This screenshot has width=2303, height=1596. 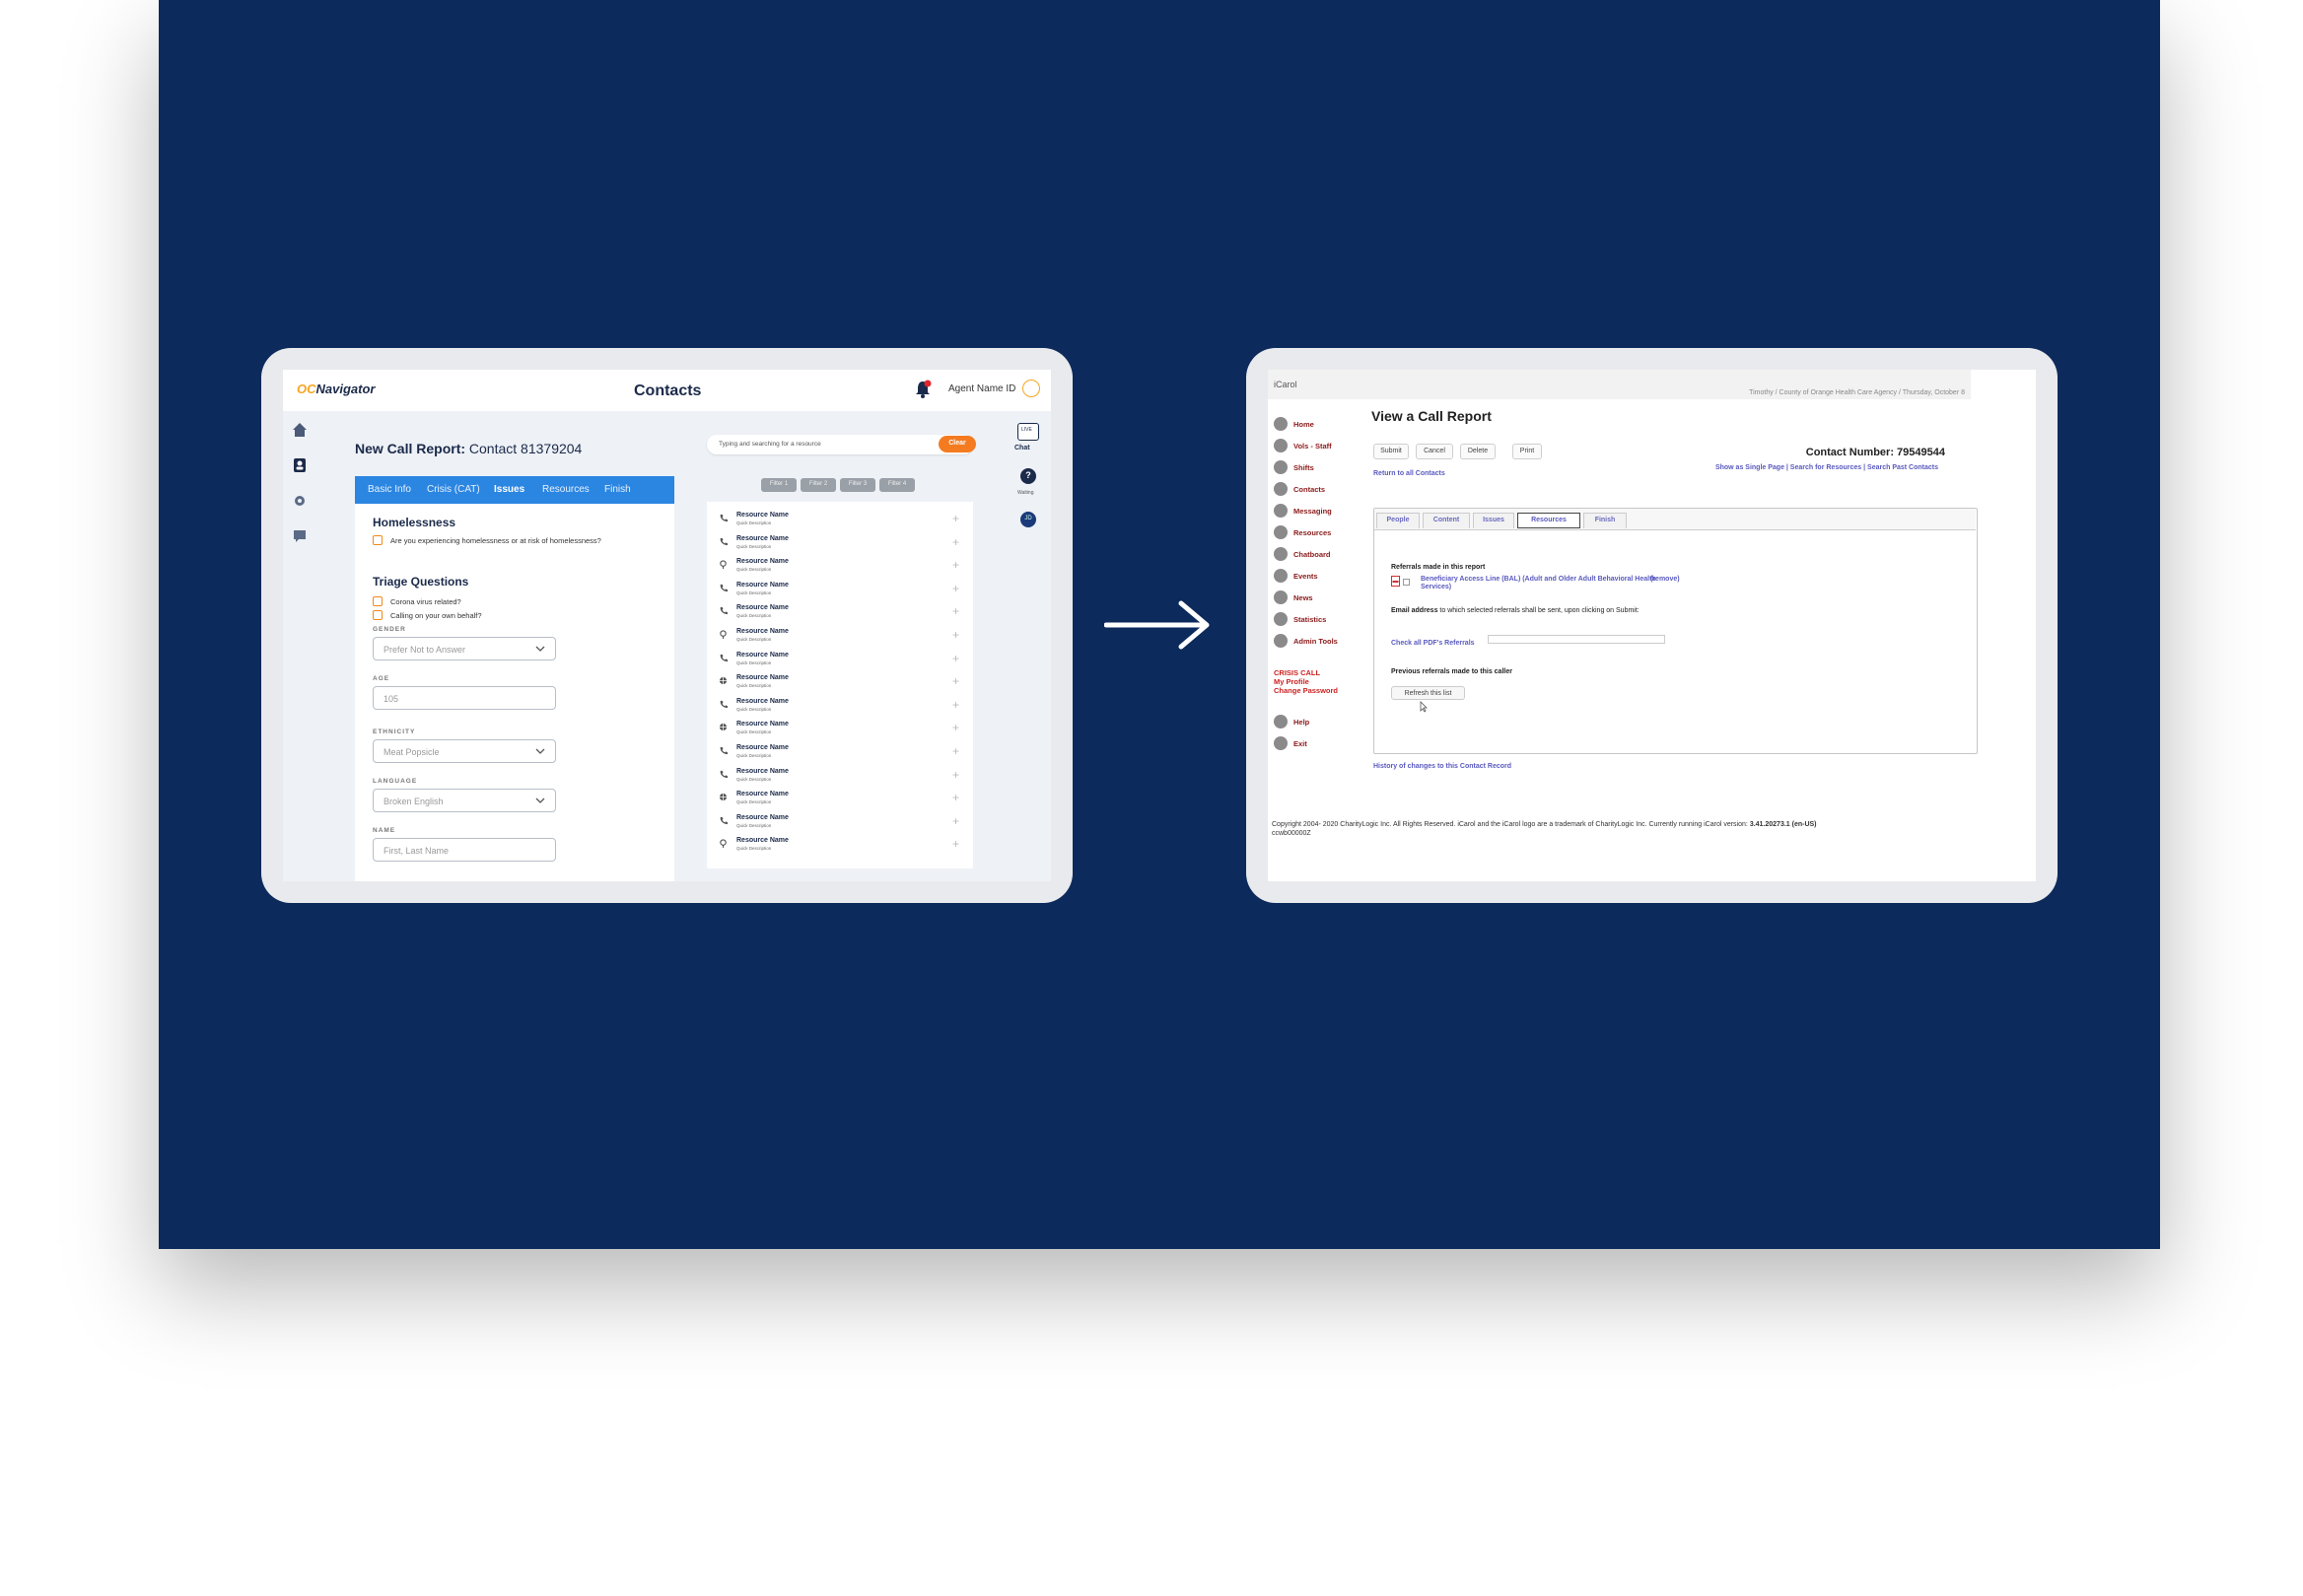 What do you see at coordinates (1323, 467) in the screenshot?
I see `nav-item-shifts: Shifts` at bounding box center [1323, 467].